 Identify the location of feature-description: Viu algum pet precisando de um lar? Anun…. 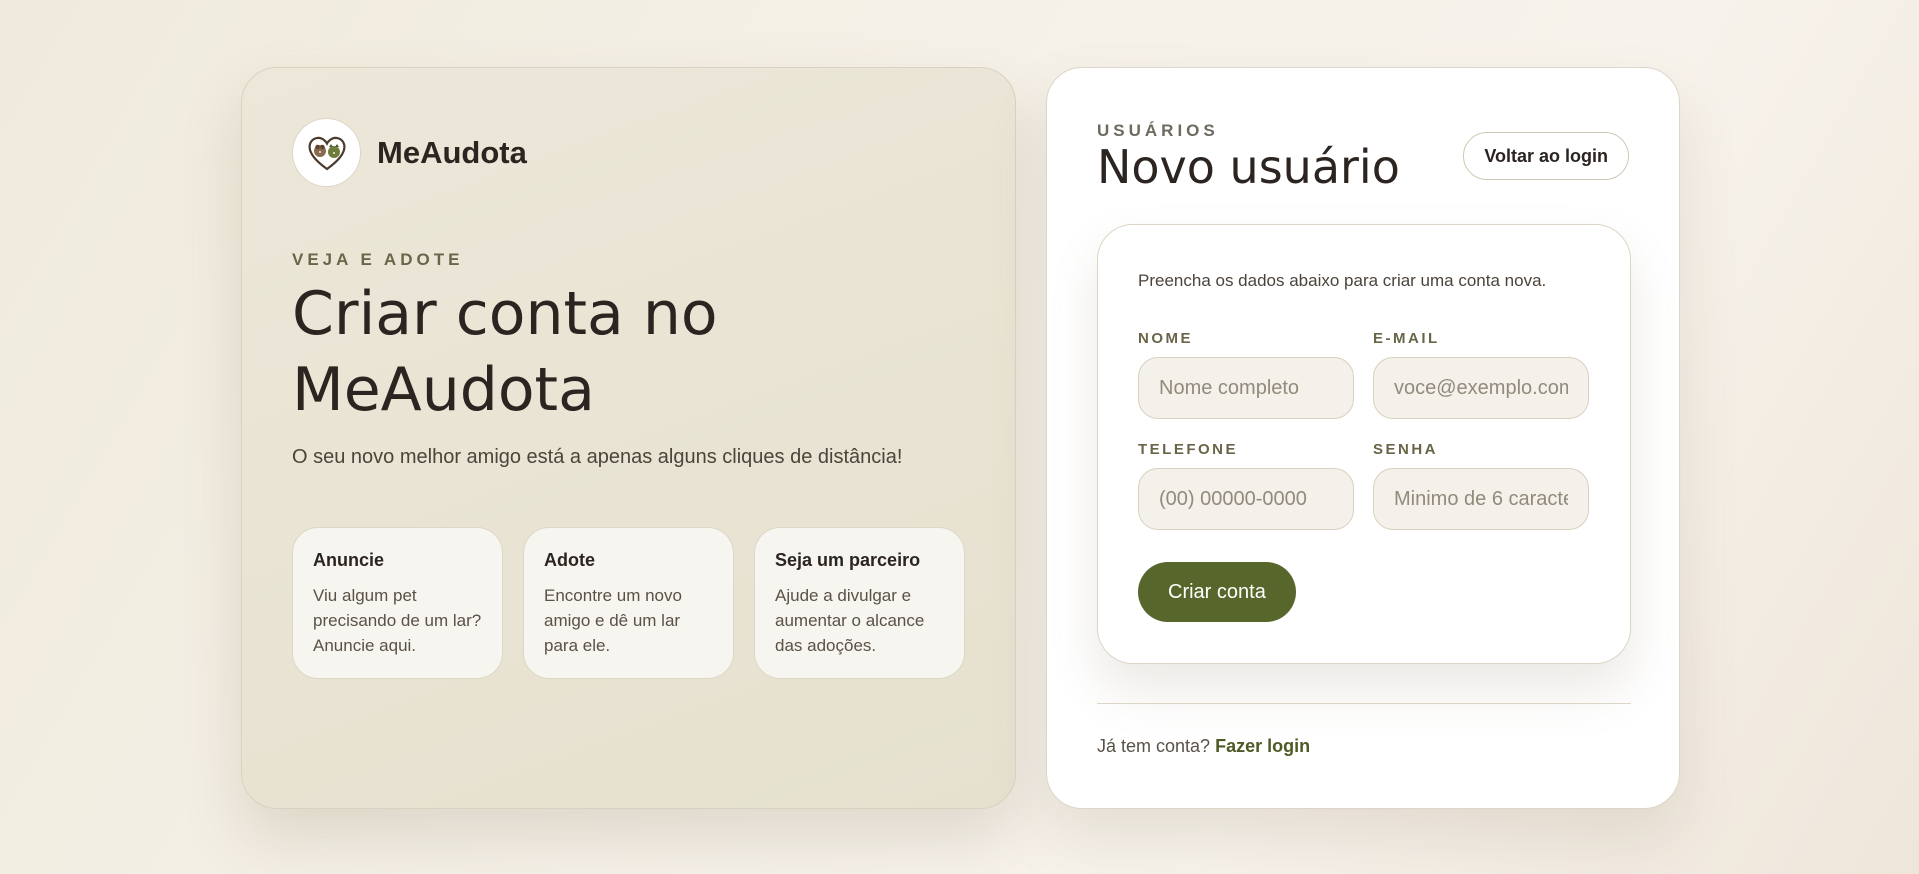
(397, 620).